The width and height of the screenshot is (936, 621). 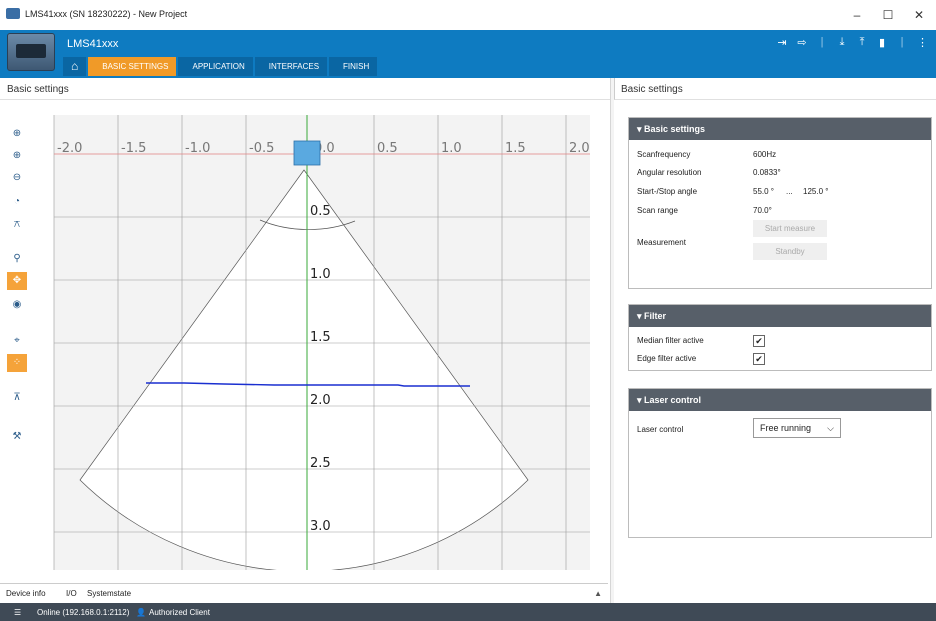 What do you see at coordinates (320, 526) in the screenshot?
I see `y-tick-label: 3.0` at bounding box center [320, 526].